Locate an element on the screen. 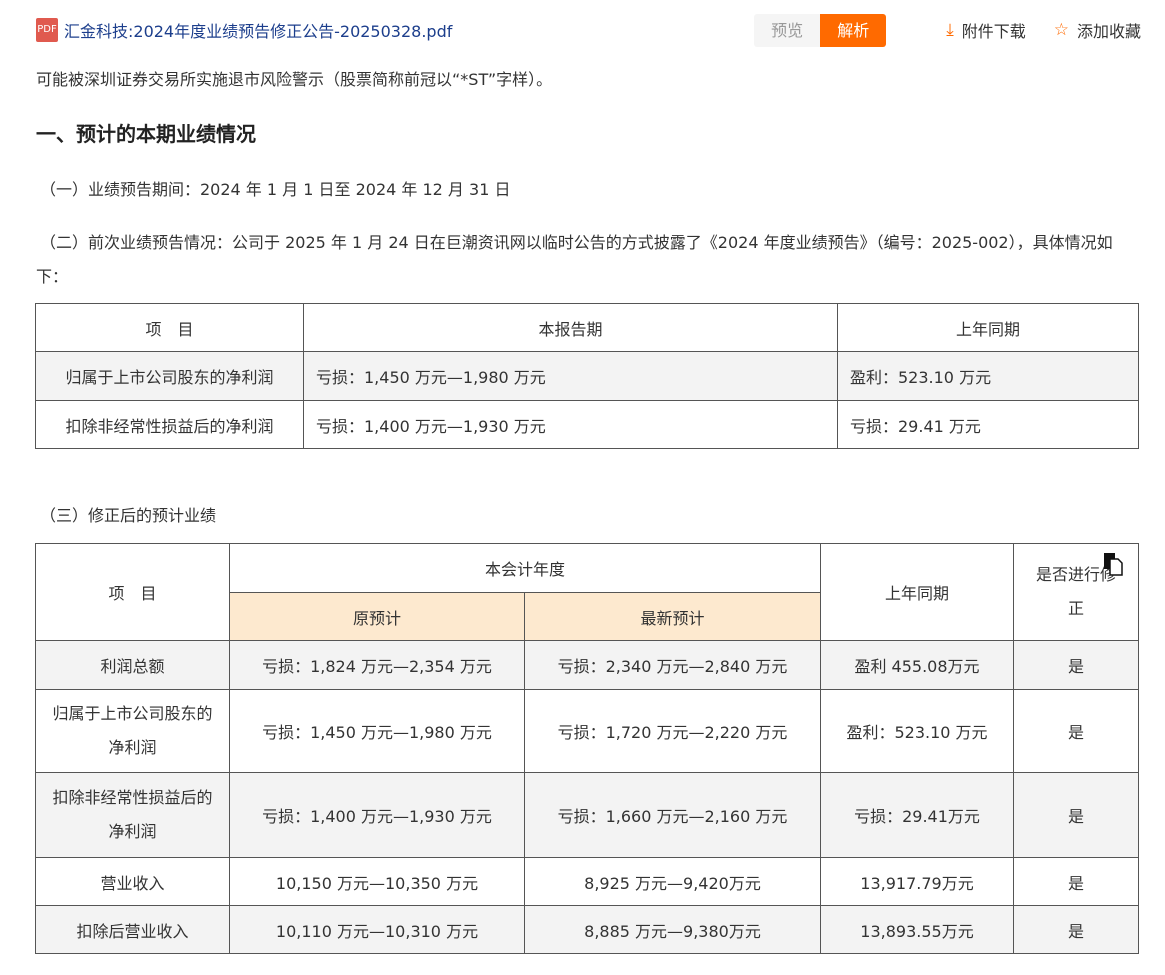 The image size is (1165, 975). cell: 利润总额 is located at coordinates (132, 665).